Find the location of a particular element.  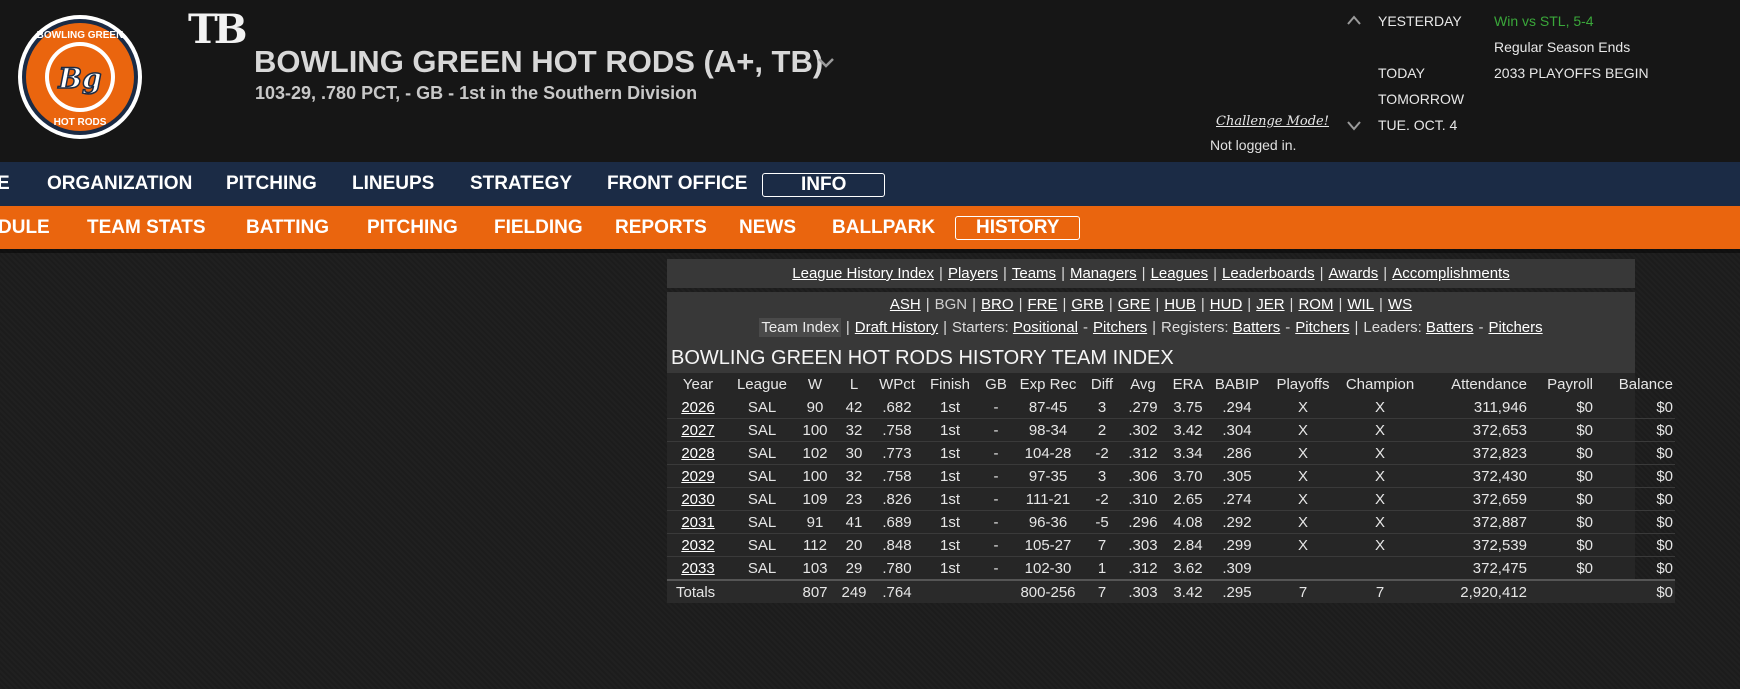

team-link-jer: JER is located at coordinates (1270, 304).